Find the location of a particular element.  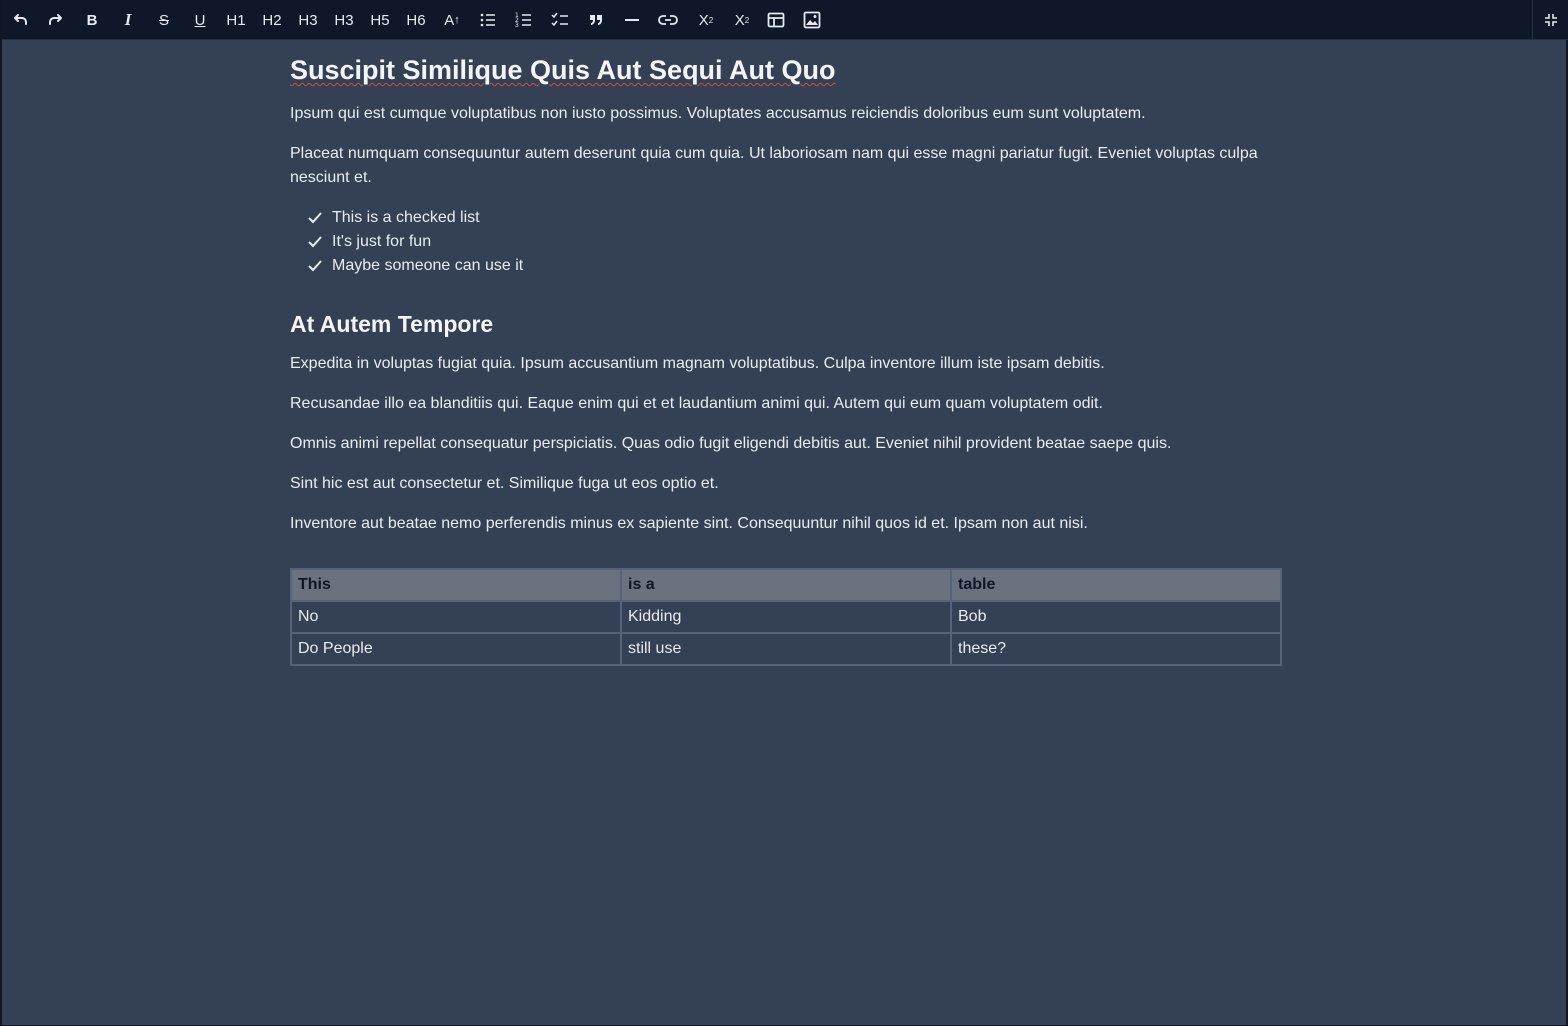

heading-1-button: H1 is located at coordinates (236, 20).